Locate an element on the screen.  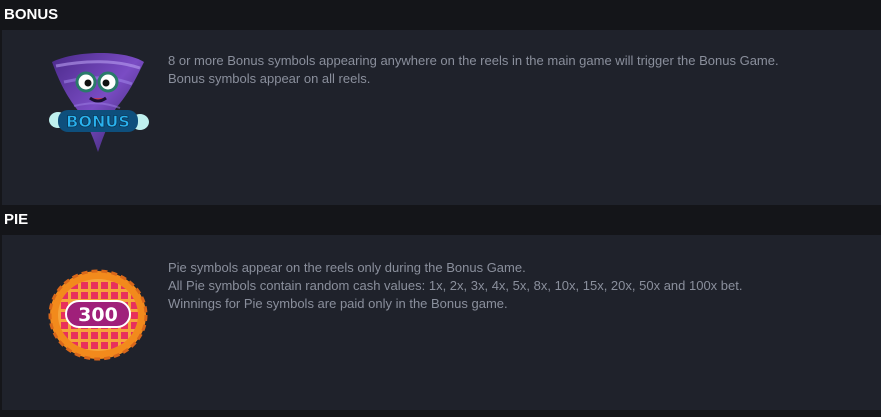
tornado-bonus-symbol-icon: BONUS is located at coordinates (99, 102).